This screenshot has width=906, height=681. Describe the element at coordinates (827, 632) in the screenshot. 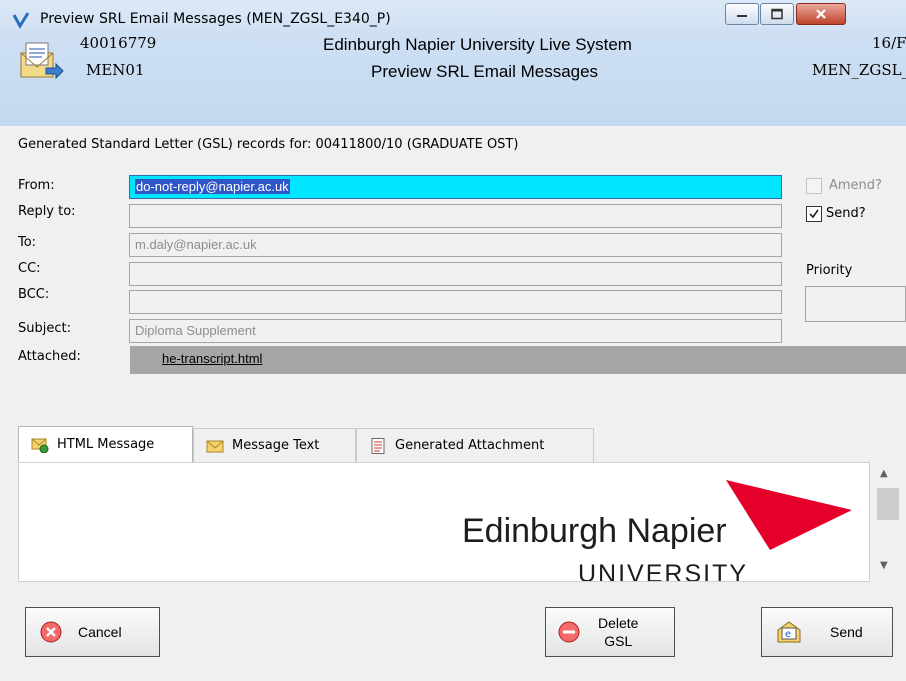

I see `send-button: e Send` at that location.